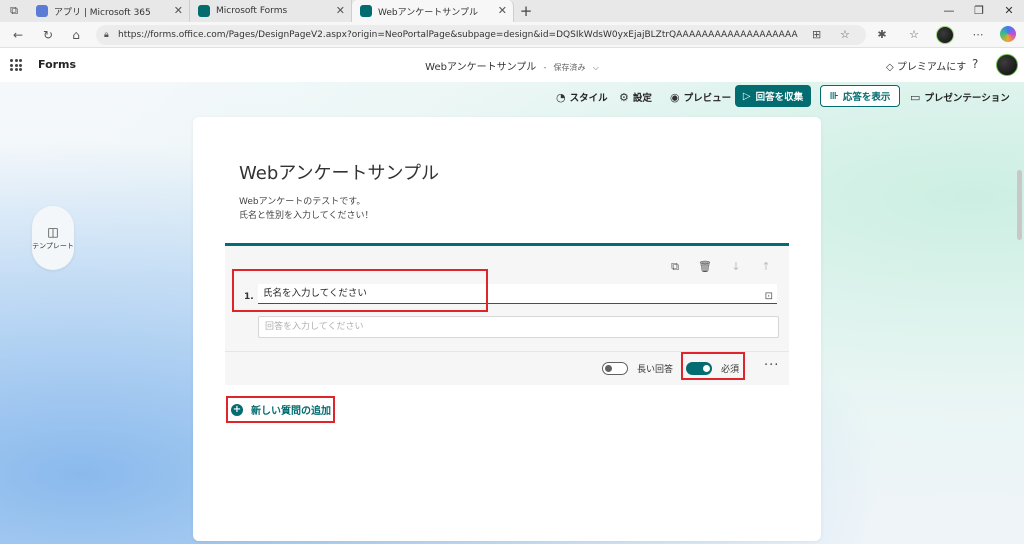 The image size is (1024, 544). What do you see at coordinates (315, 293) in the screenshot?
I see `question-title-text: 氏名を入力してください` at bounding box center [315, 293].